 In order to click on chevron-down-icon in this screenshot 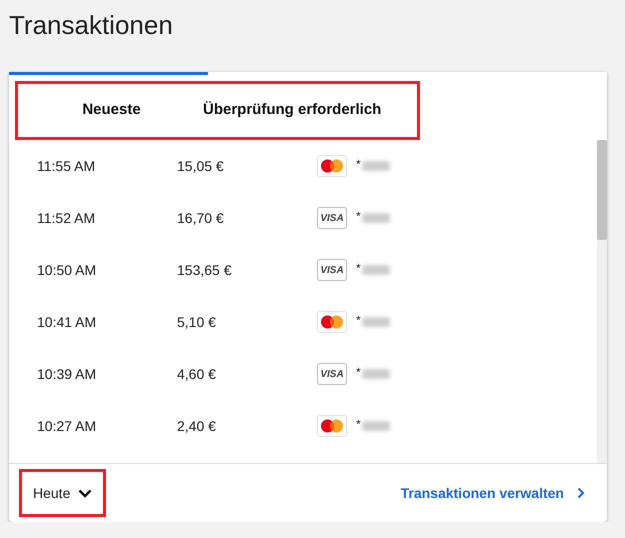, I will do `click(85, 493)`.